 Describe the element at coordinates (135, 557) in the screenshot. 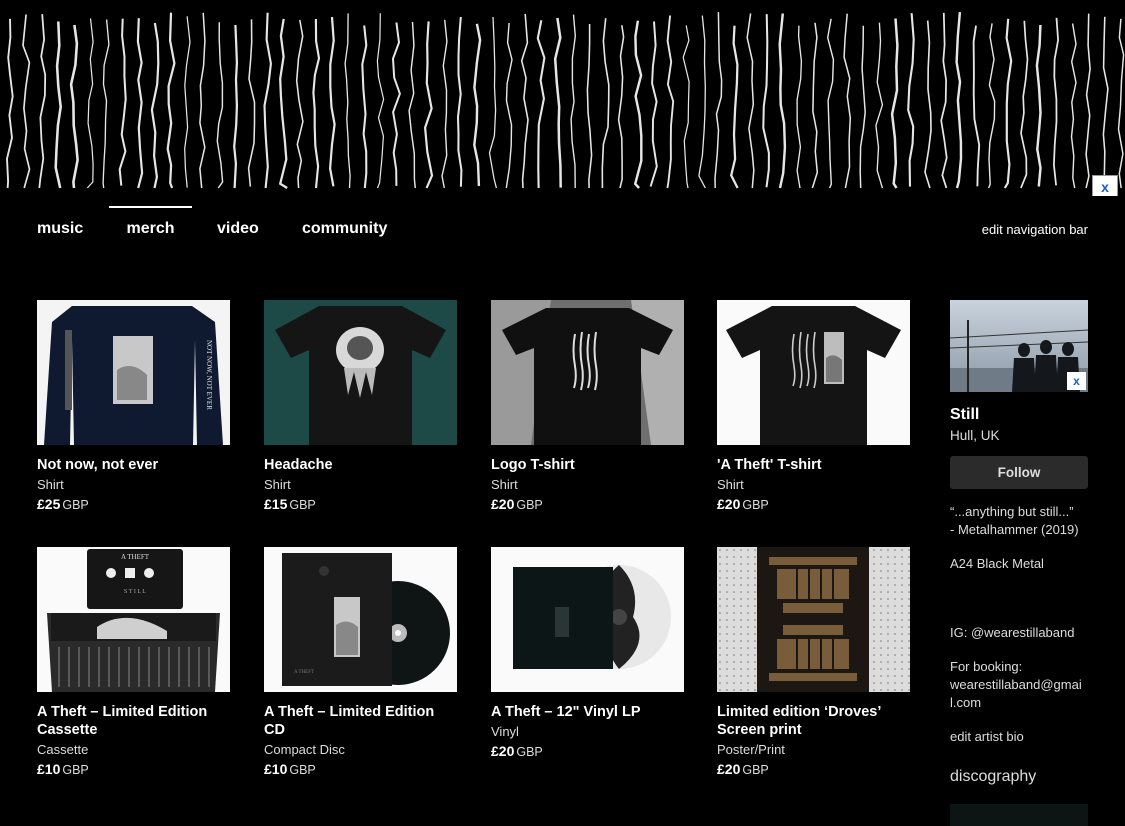

I see `cassette-print-title: A THEFT` at that location.